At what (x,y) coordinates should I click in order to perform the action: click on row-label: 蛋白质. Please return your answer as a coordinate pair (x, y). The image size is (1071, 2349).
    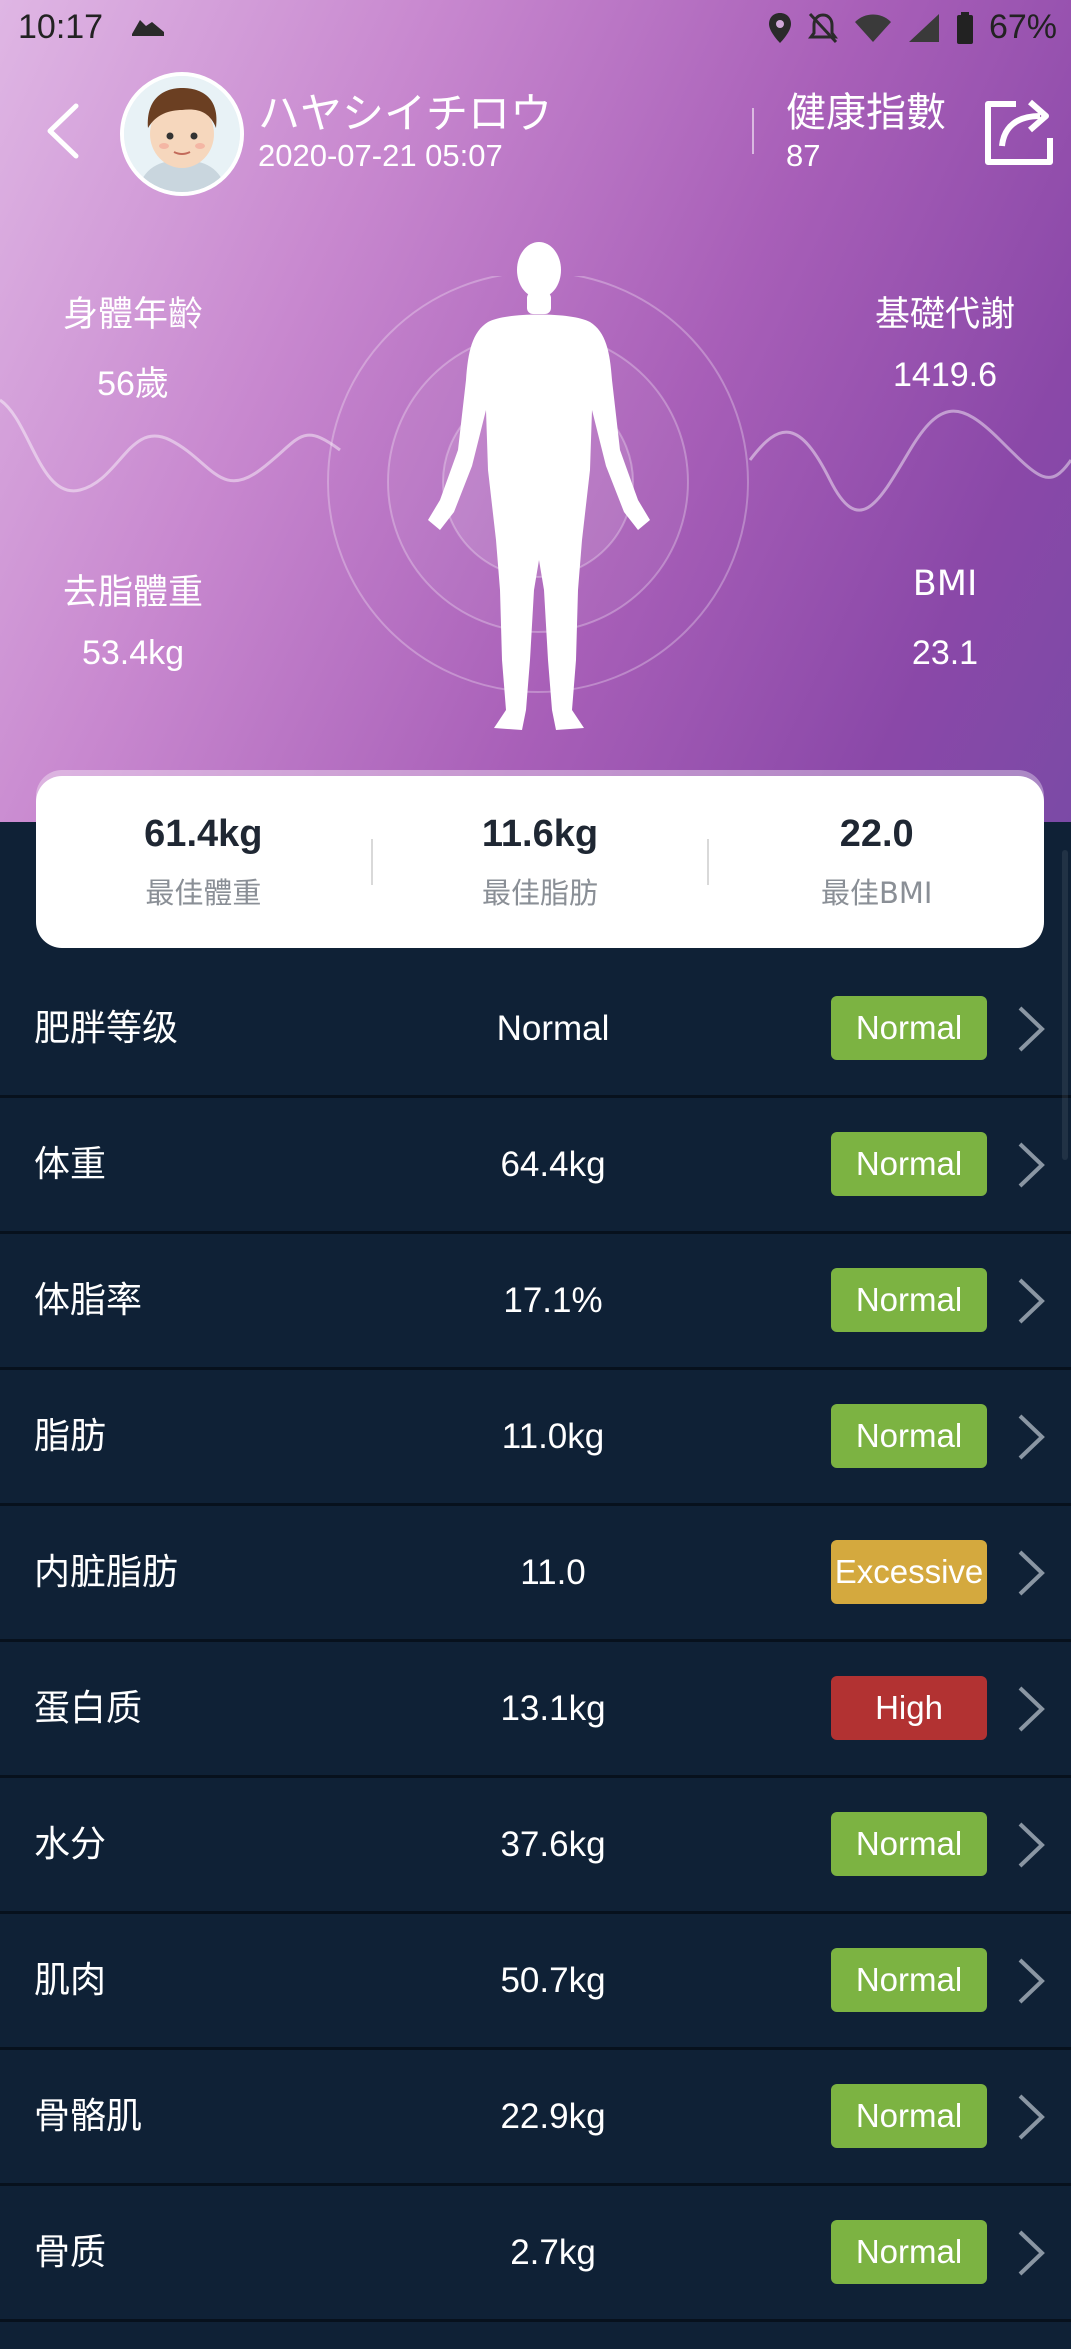
    Looking at the image, I should click on (88, 1708).